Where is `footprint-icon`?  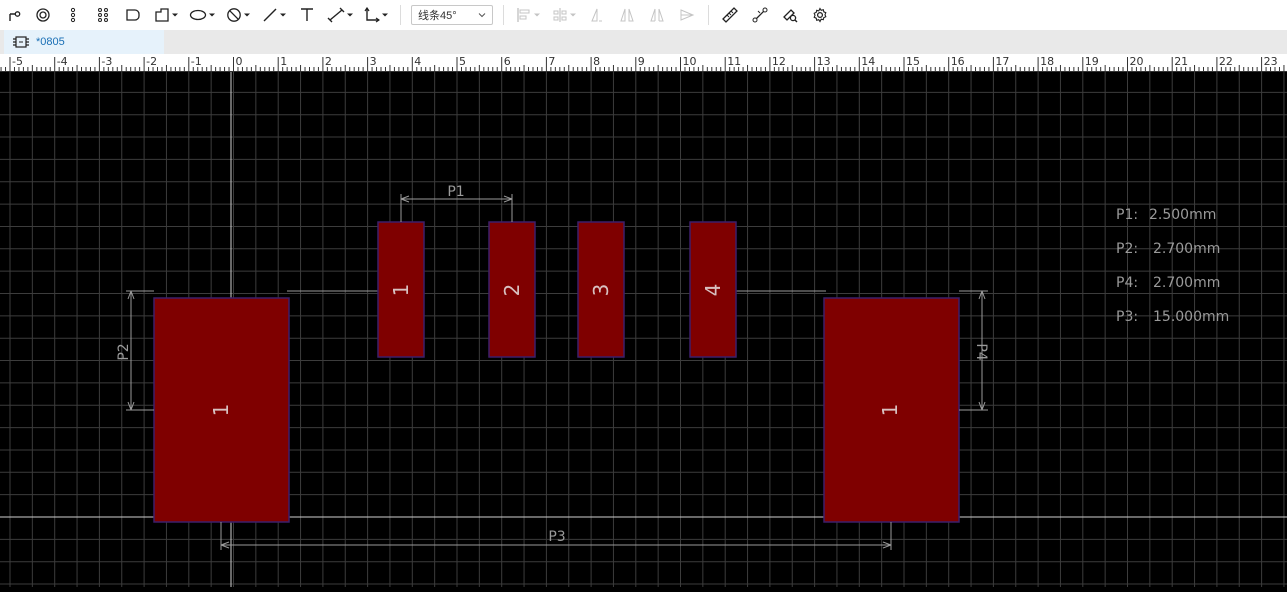 footprint-icon is located at coordinates (21, 42).